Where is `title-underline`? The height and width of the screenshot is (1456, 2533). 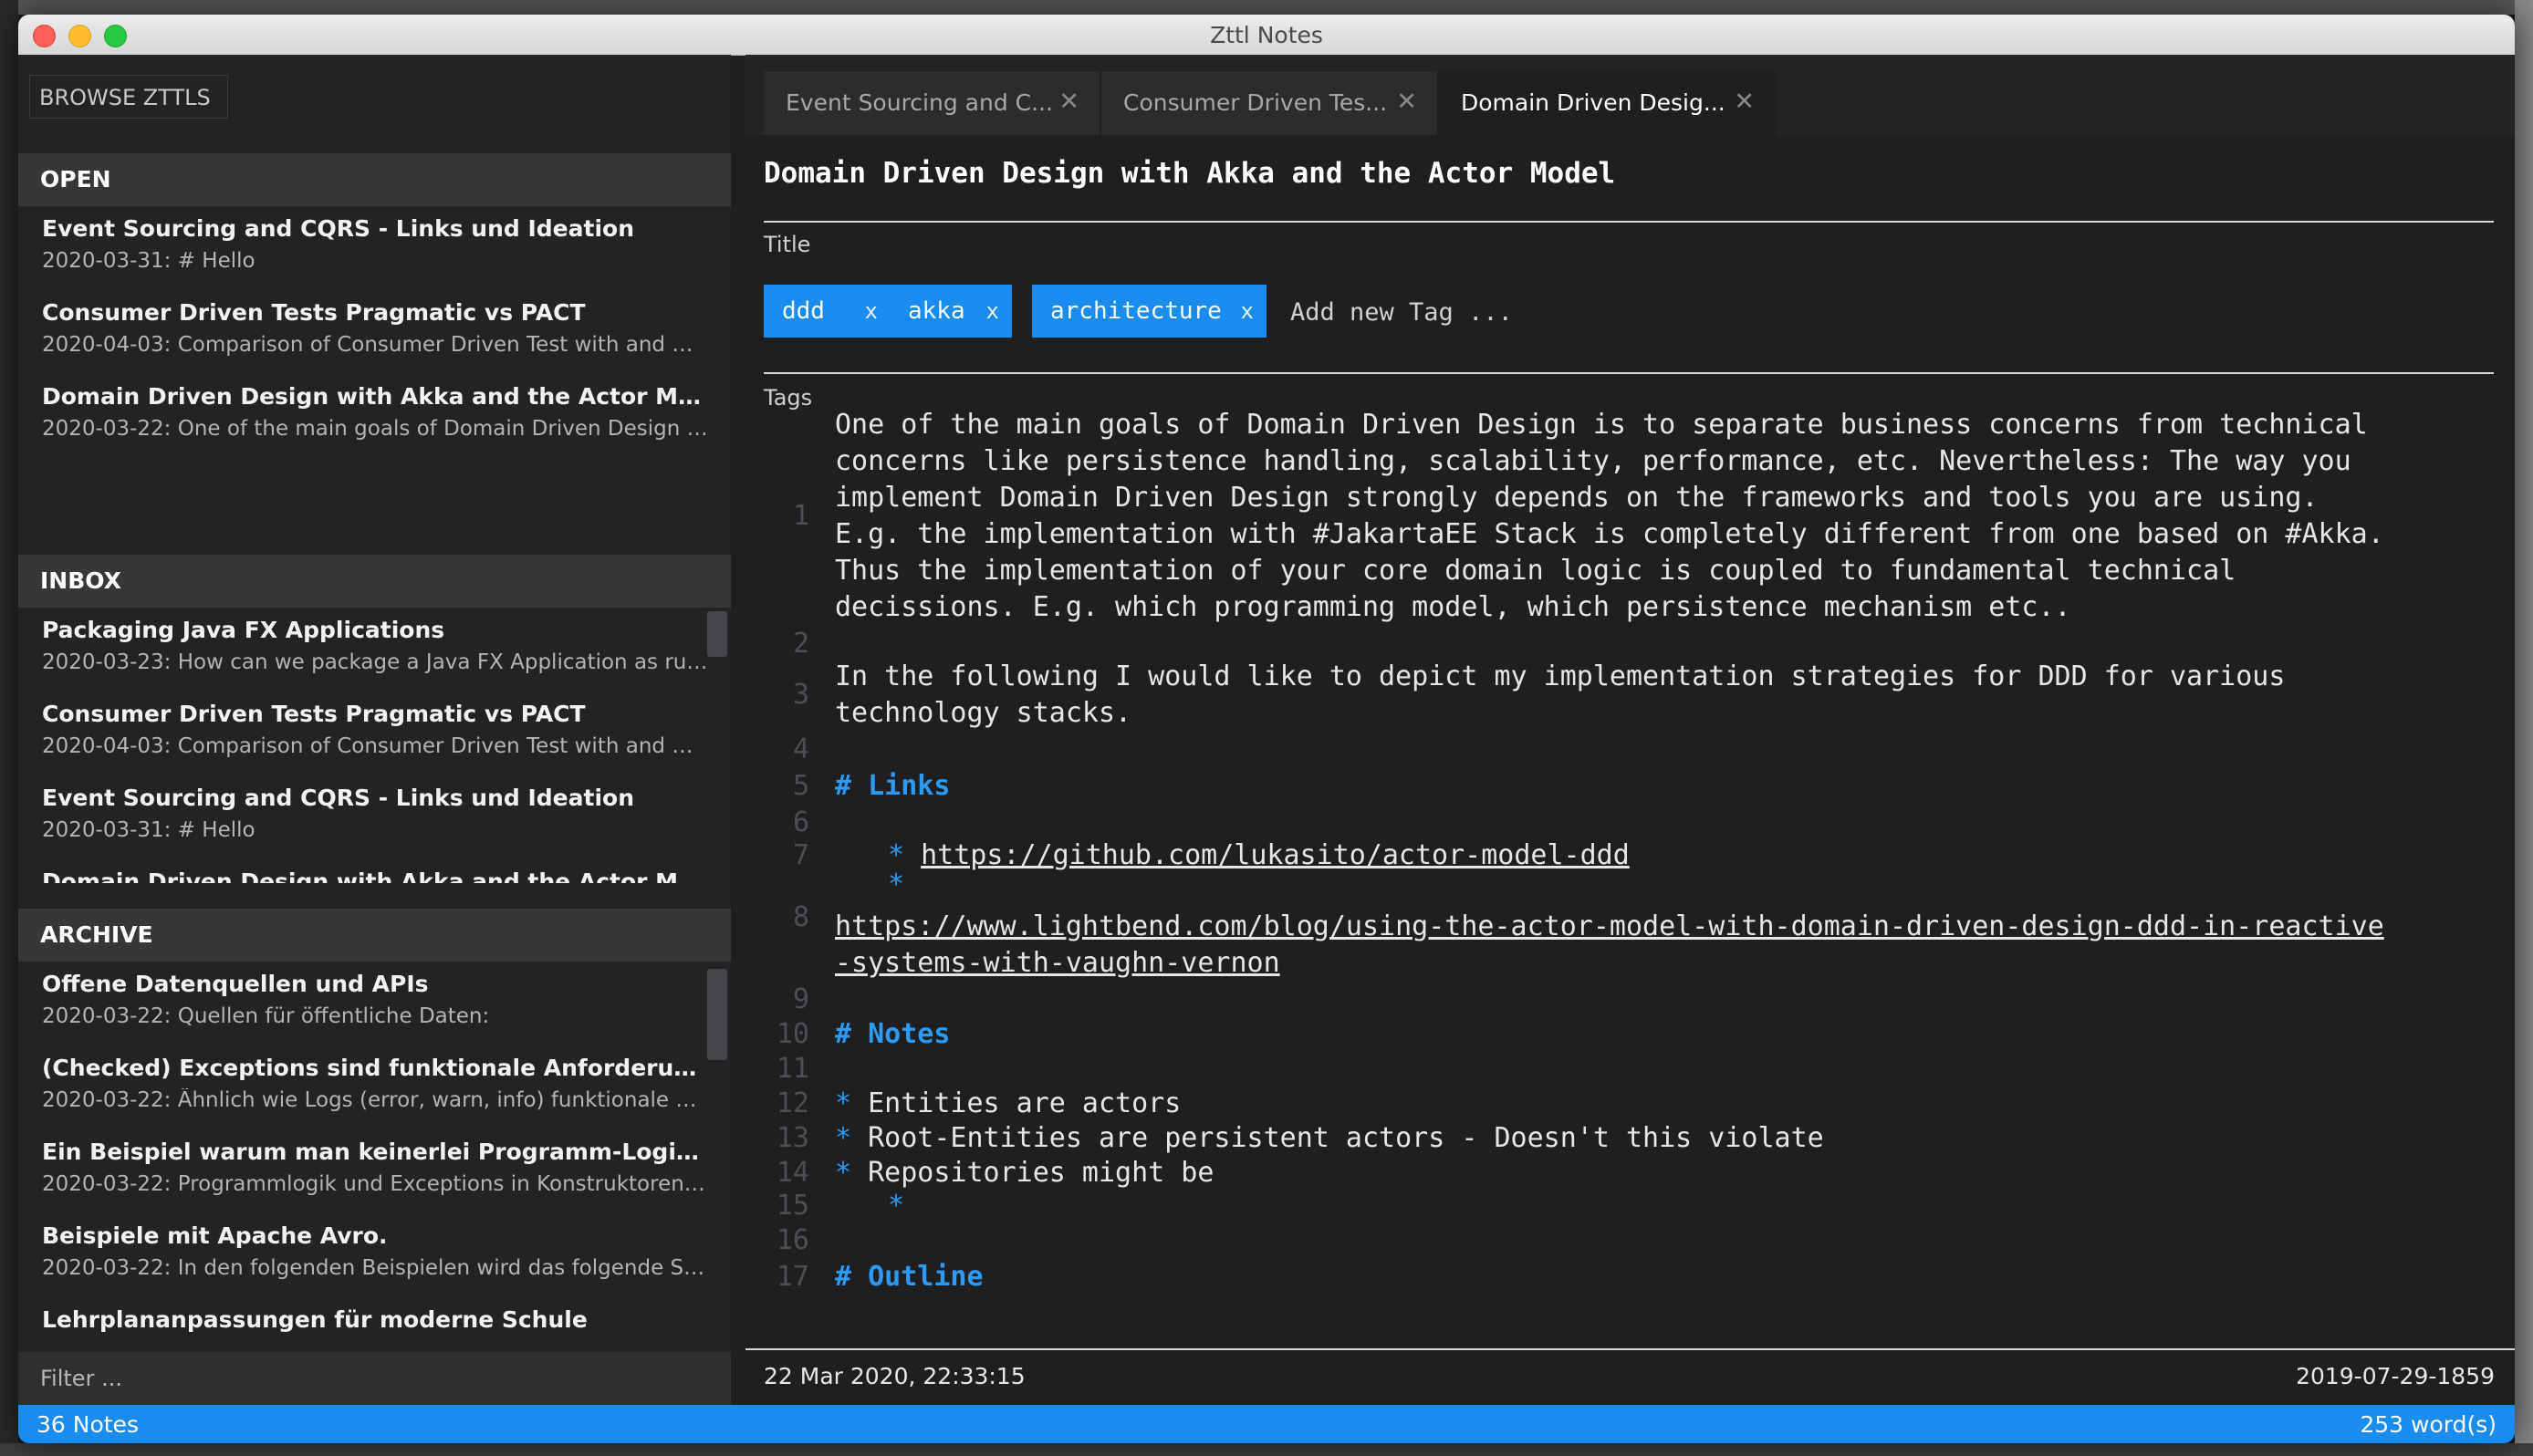
title-underline is located at coordinates (1629, 222).